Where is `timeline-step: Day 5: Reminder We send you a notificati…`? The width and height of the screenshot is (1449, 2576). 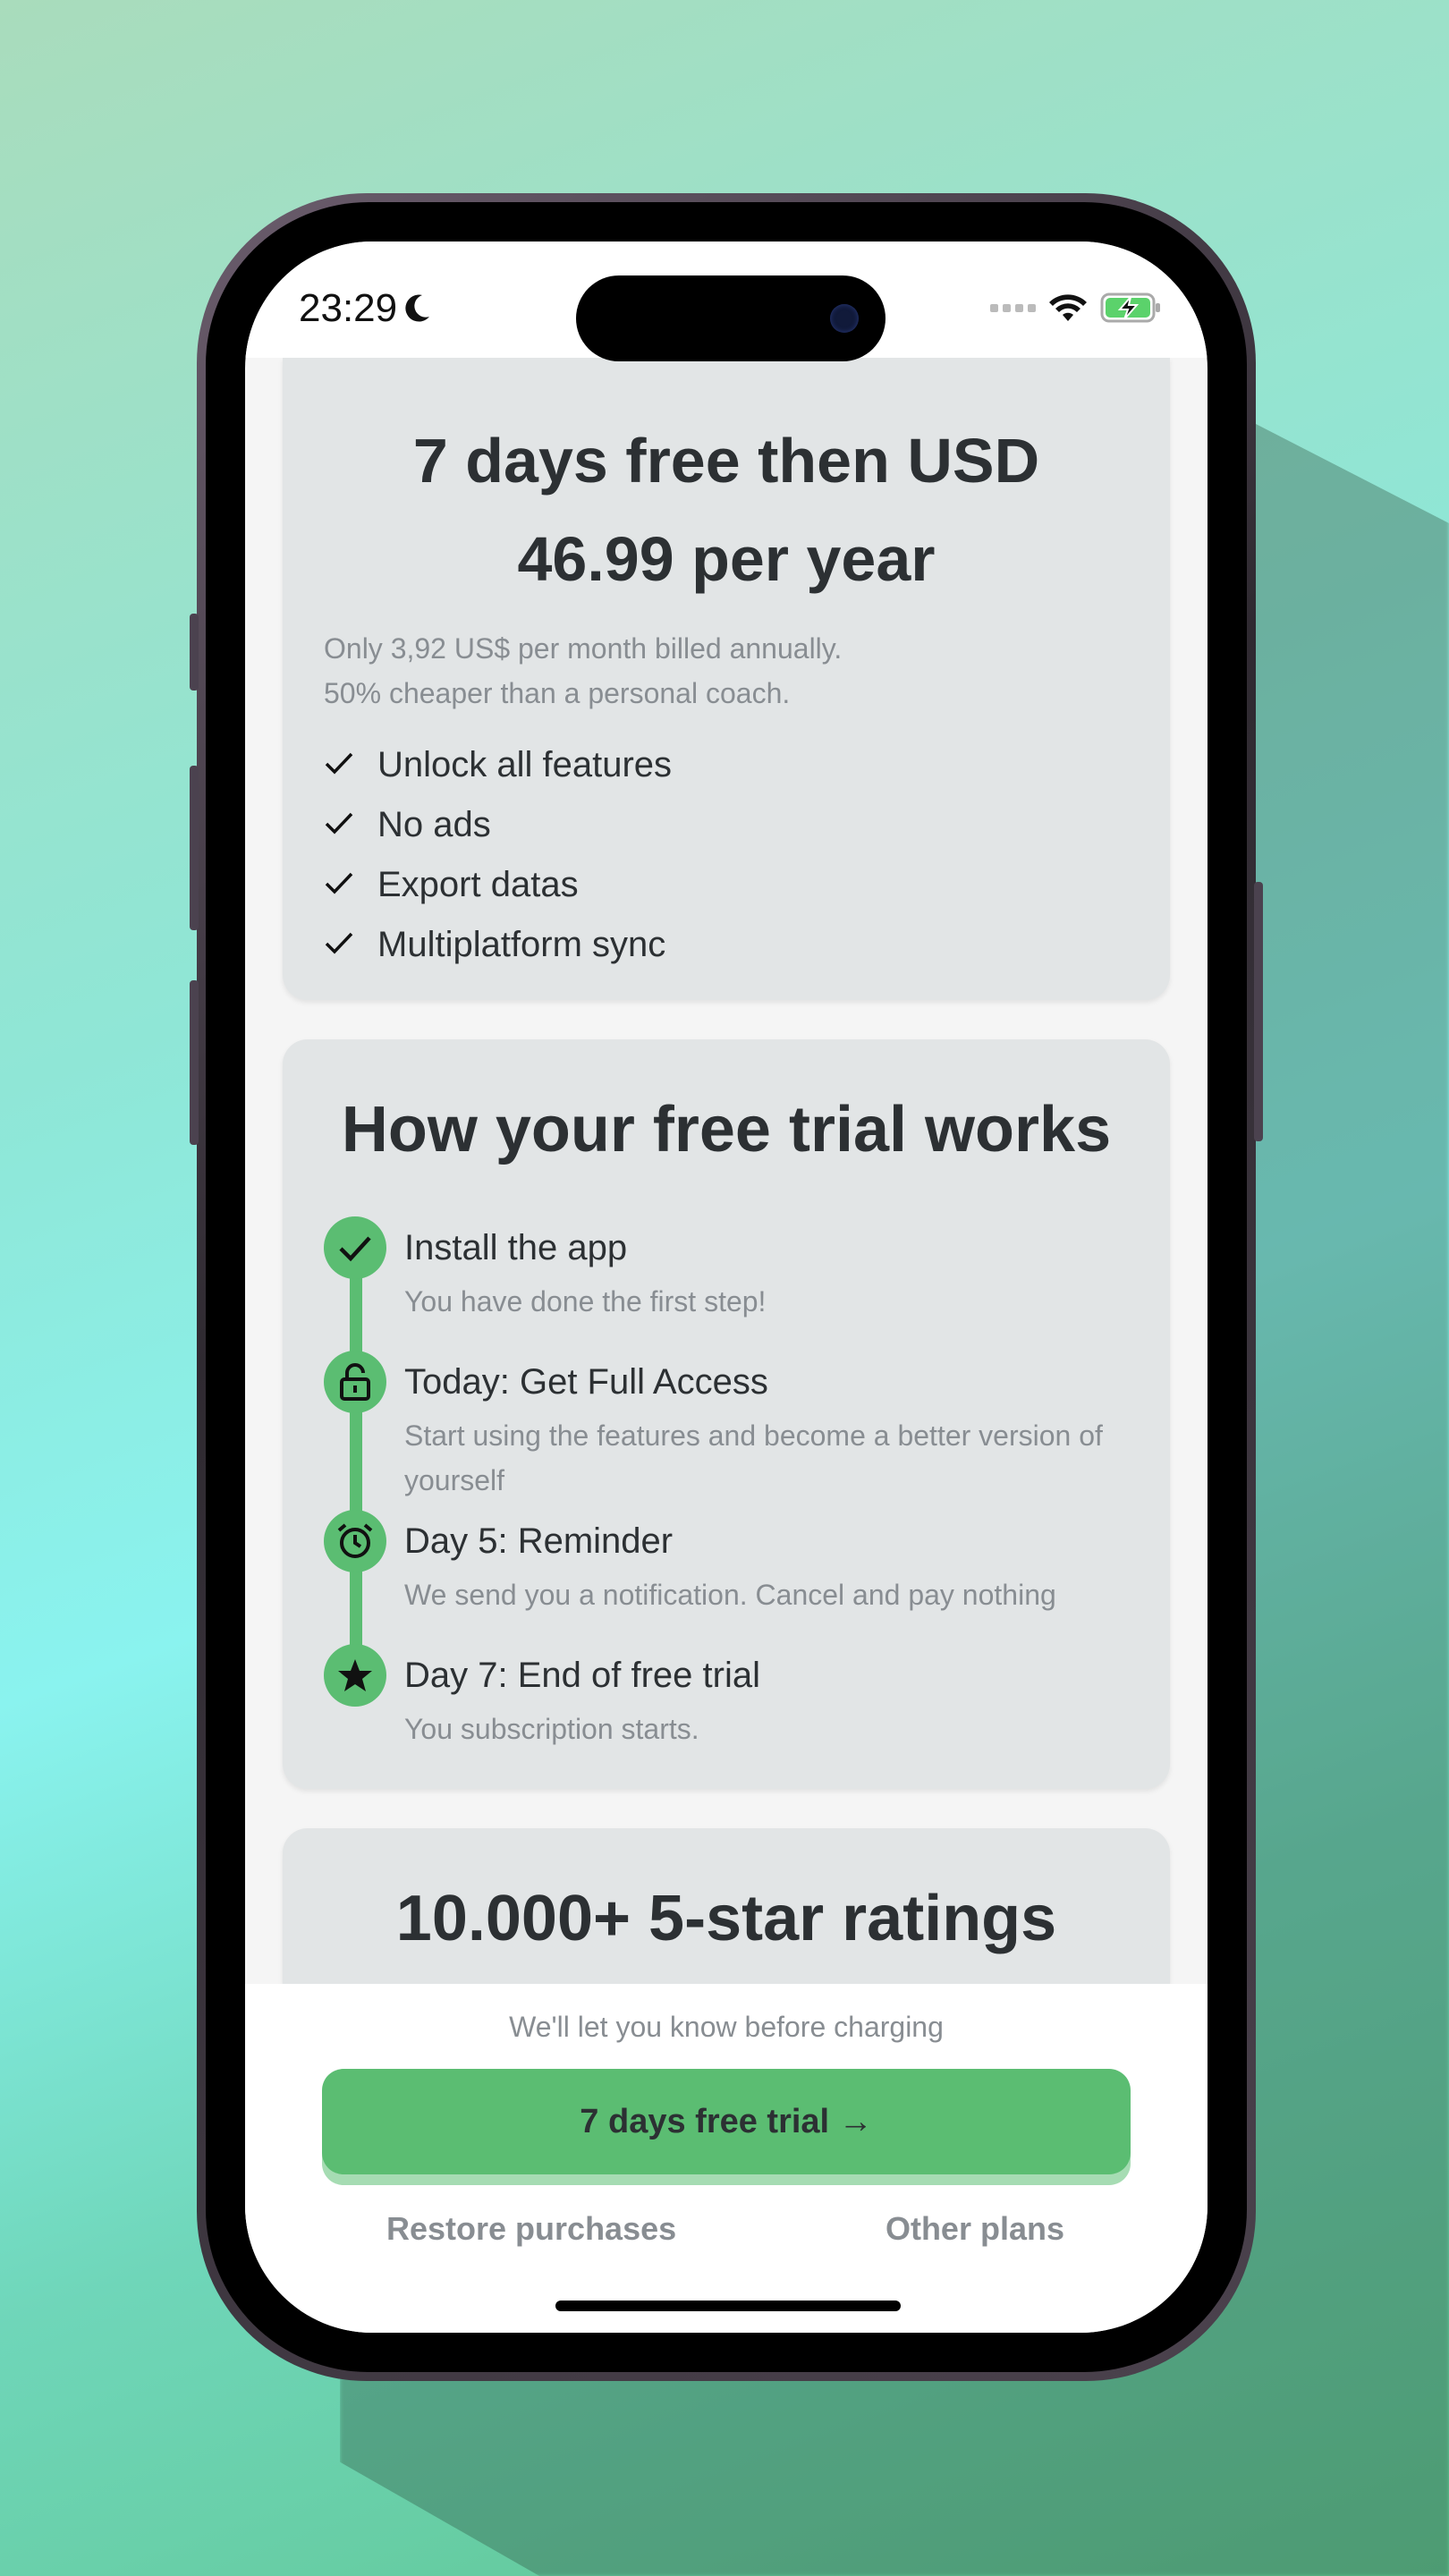 timeline-step: Day 5: Reminder We send you a notificati… is located at coordinates (726, 1577).